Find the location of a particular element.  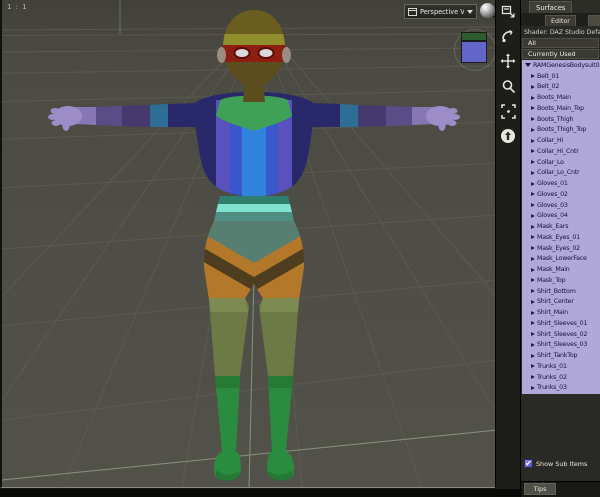

orbit-icon is located at coordinates (508, 36).